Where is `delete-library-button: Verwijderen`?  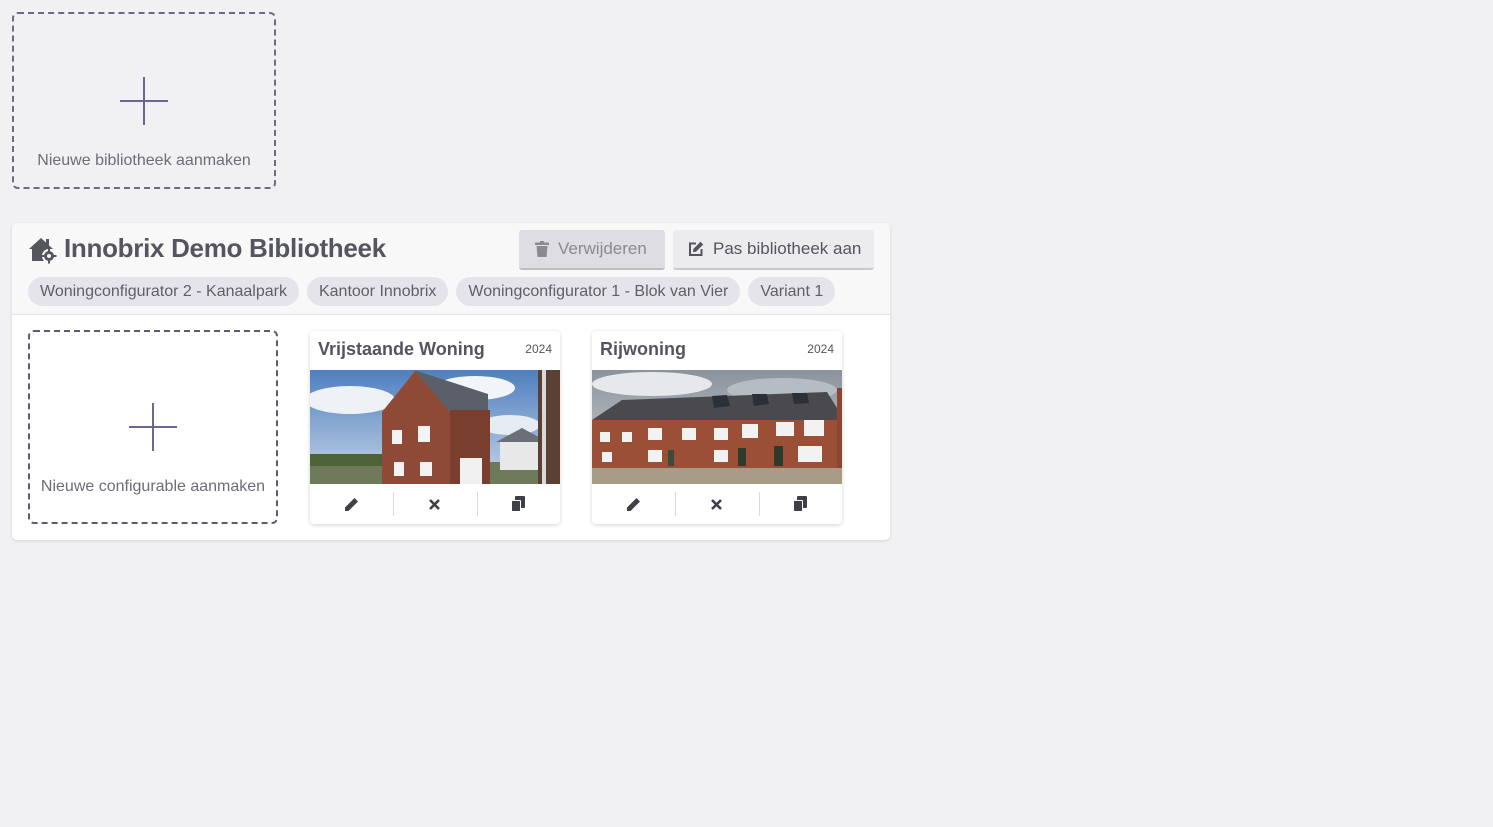 delete-library-button: Verwijderen is located at coordinates (592, 250).